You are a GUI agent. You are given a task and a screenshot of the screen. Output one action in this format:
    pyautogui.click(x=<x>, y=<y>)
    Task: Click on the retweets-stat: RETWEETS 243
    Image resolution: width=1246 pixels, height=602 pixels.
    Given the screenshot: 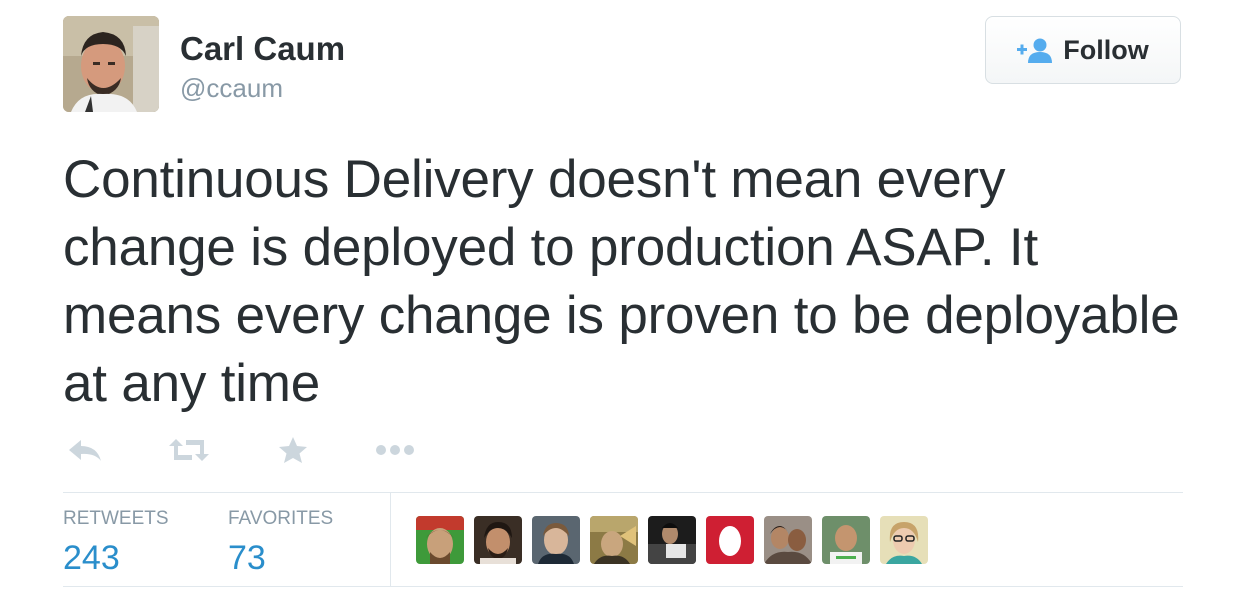 What is the action you would take?
    pyautogui.click(x=116, y=542)
    